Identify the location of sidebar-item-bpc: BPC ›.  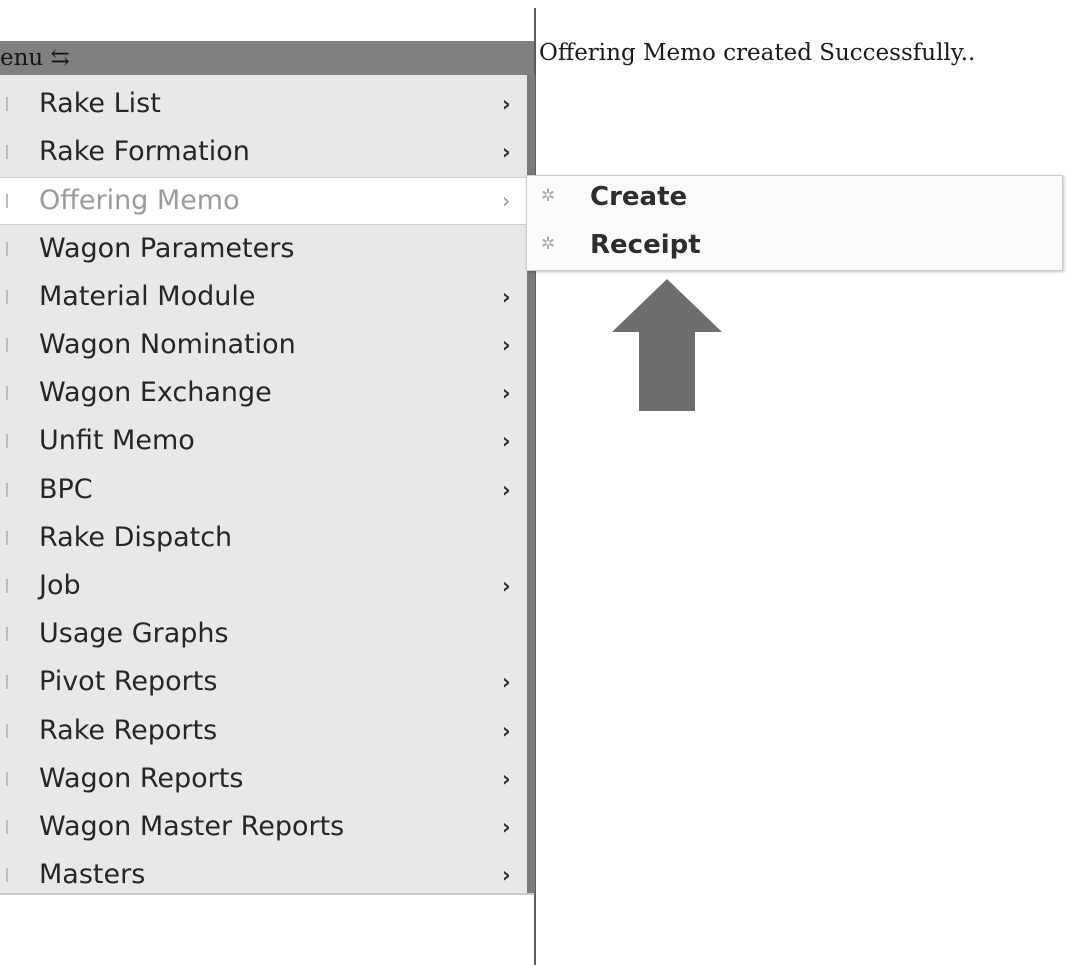
(263, 491).